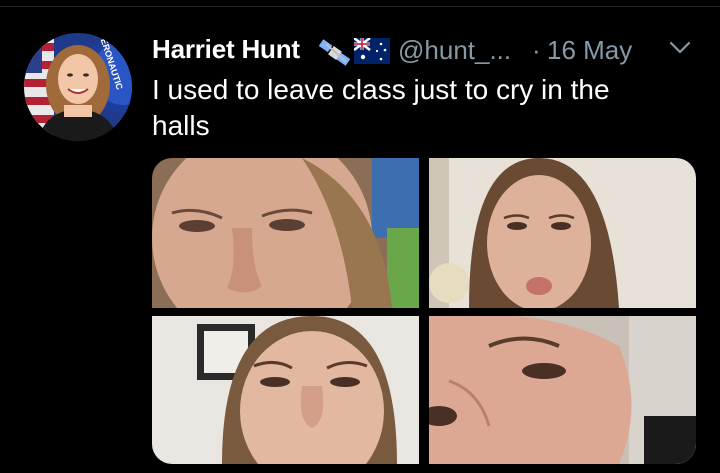 The width and height of the screenshot is (720, 473). Describe the element at coordinates (680, 50) in the screenshot. I see `chevron-down-icon` at that location.